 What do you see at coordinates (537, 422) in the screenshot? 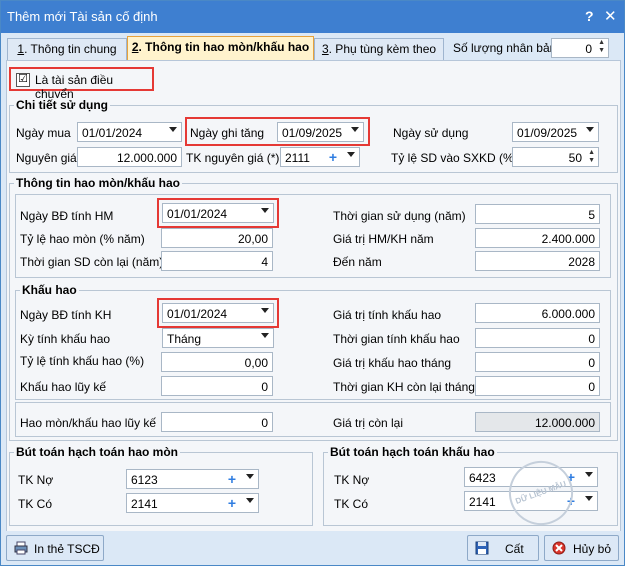
I see `gia-tri-con-lai-readonly: 12.000.000` at bounding box center [537, 422].